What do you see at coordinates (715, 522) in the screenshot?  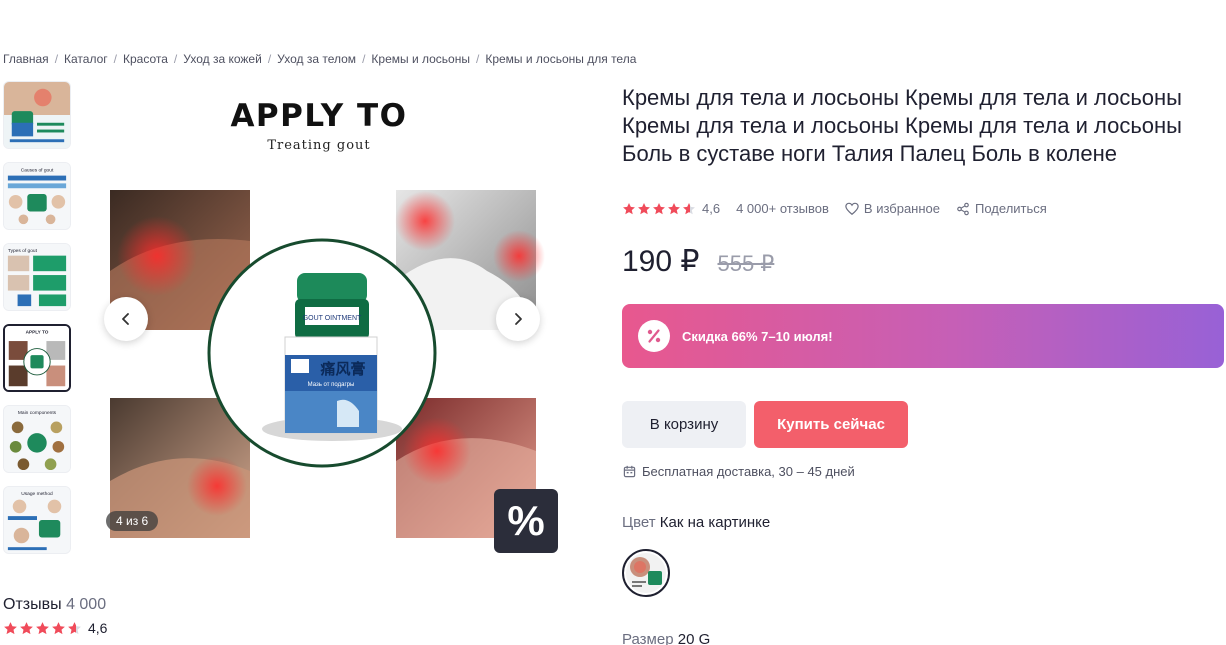 I see `color-value: Как на картинке` at bounding box center [715, 522].